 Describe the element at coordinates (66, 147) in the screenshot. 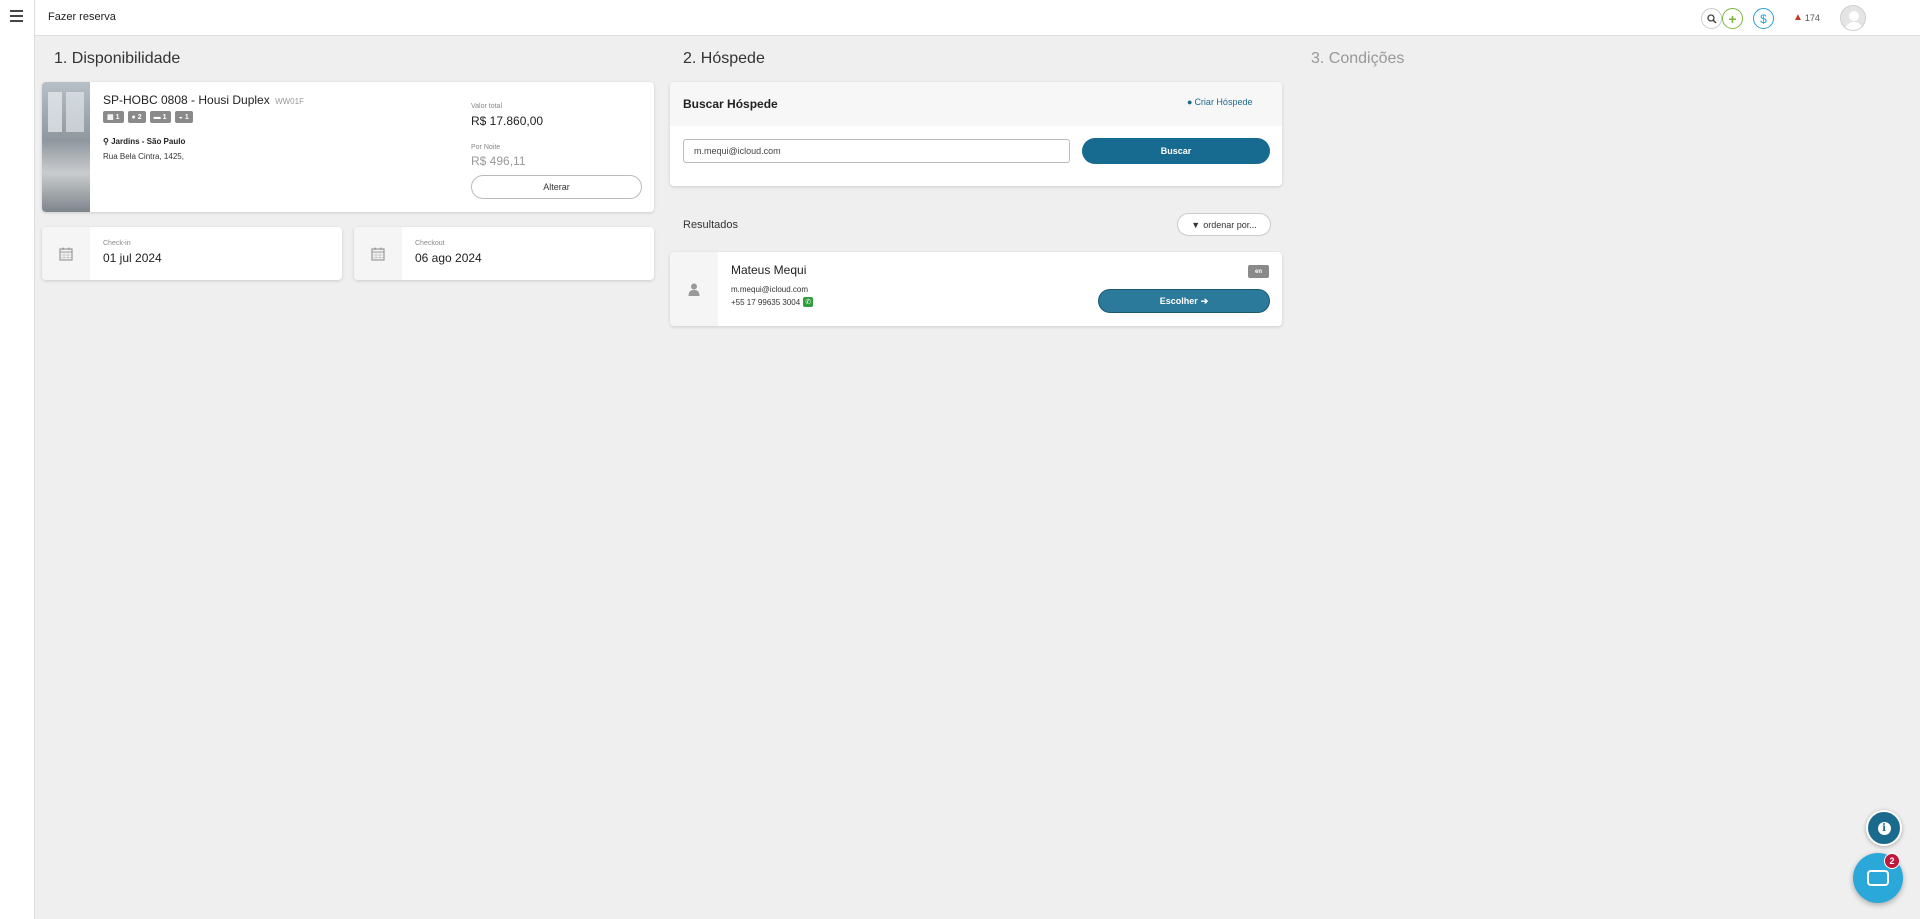

I see `property-photo` at that location.